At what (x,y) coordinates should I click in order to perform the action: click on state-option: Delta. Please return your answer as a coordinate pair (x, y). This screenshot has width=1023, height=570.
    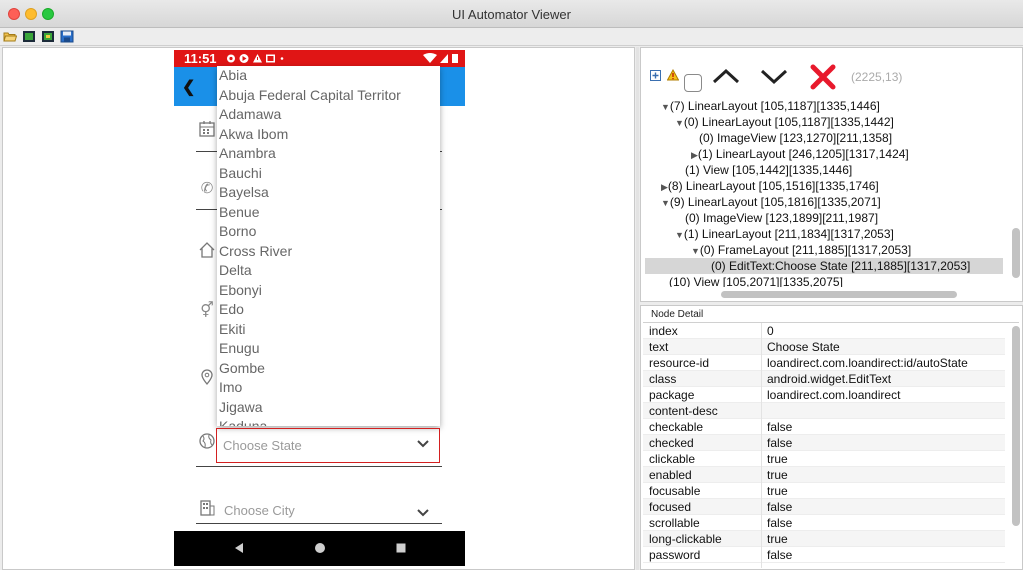
    Looking at the image, I should click on (328, 271).